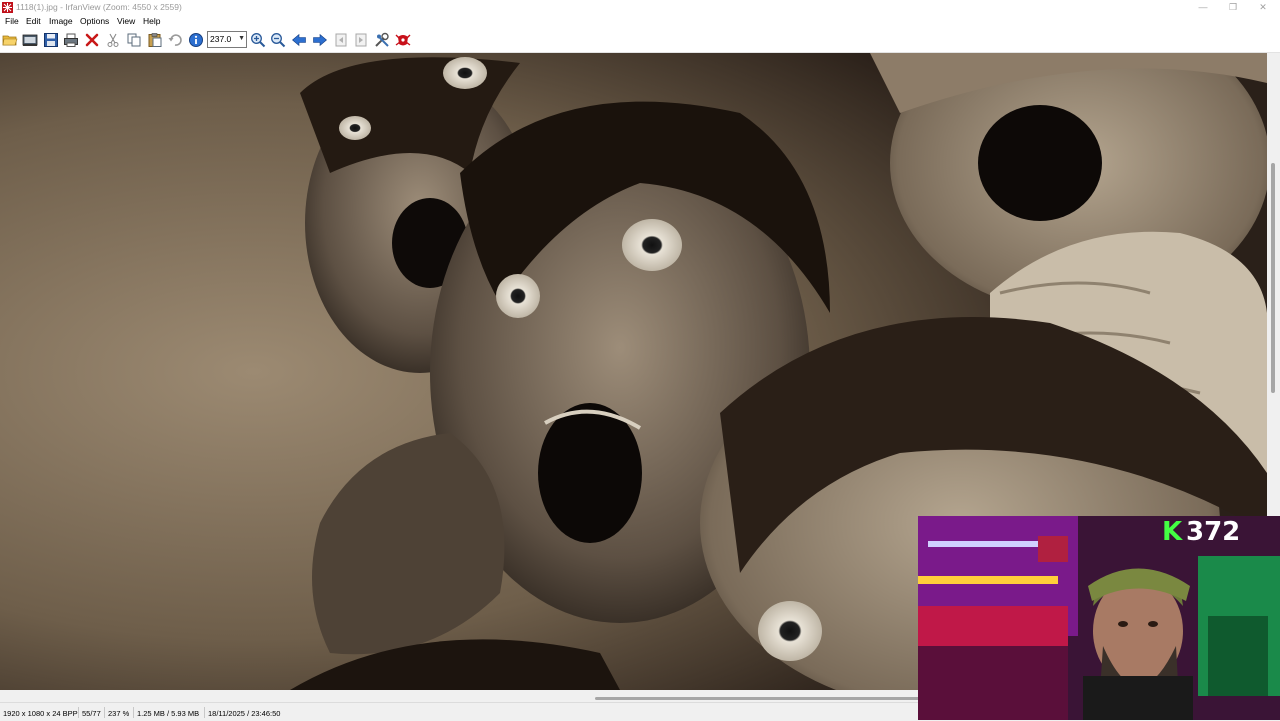 Image resolution: width=1280 pixels, height=721 pixels. I want to click on settings-icon, so click(382, 40).